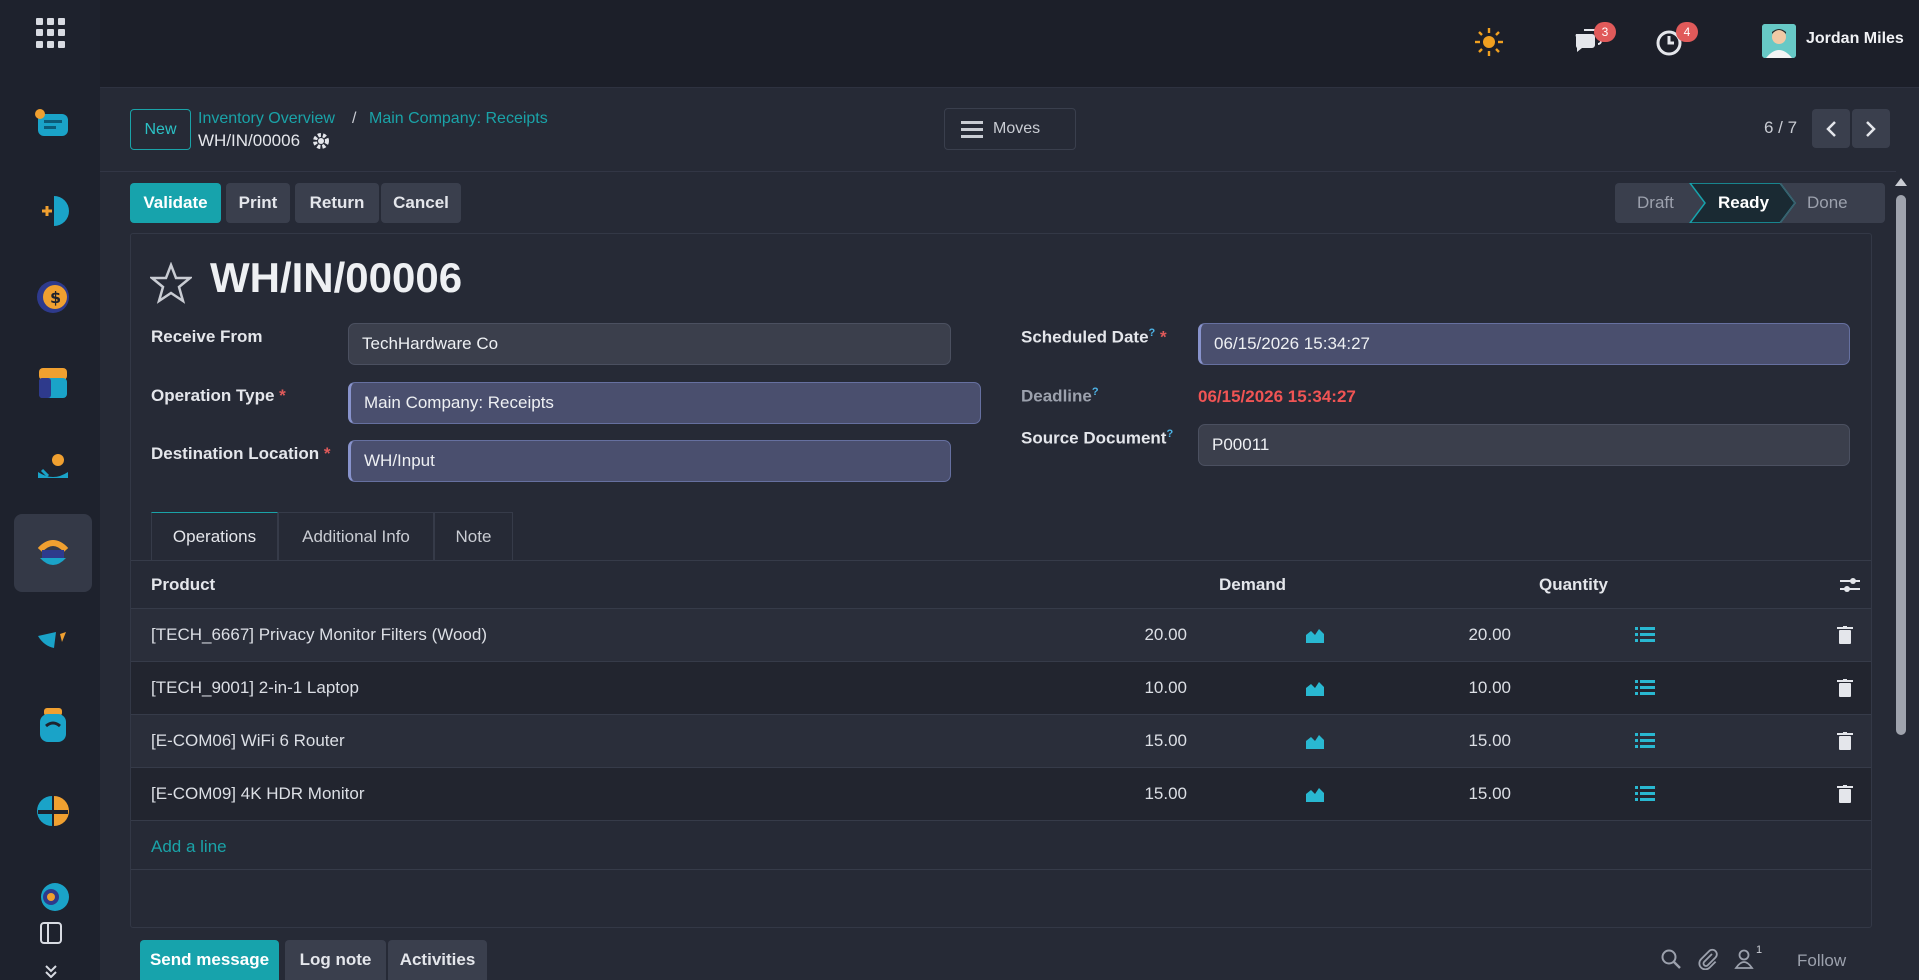 The height and width of the screenshot is (980, 1919). I want to click on destination-location-field: WH/Input, so click(649, 461).